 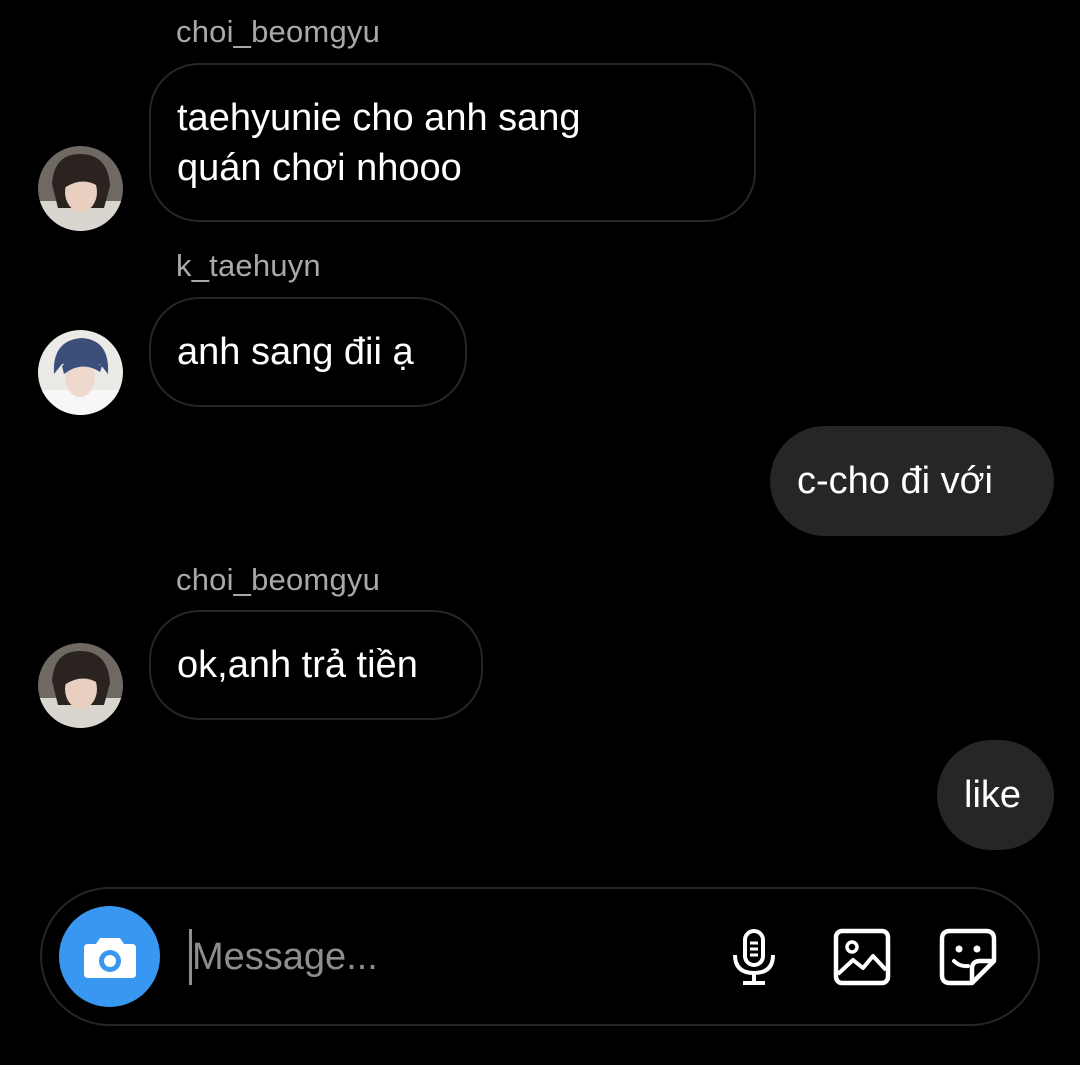 I want to click on gallery-button, so click(x=862, y=957).